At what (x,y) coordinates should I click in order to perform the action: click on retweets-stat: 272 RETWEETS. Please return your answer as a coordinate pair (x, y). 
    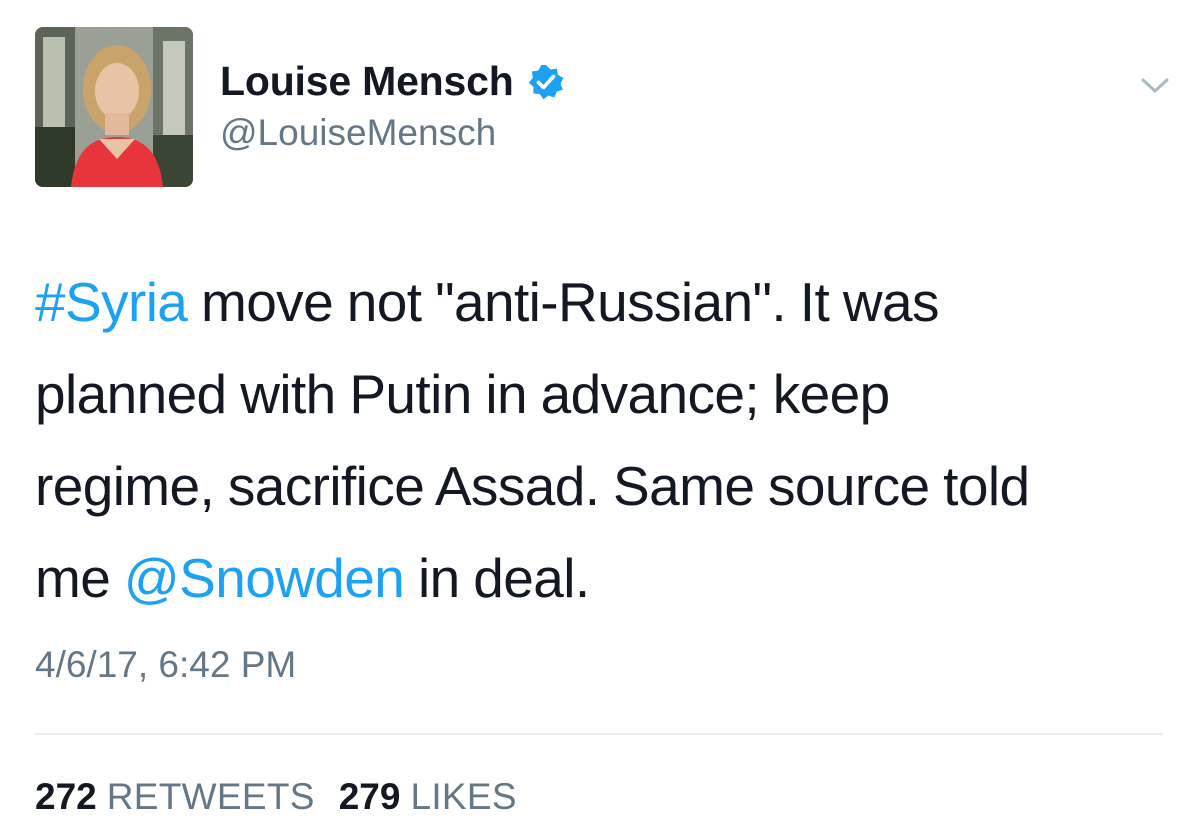
    Looking at the image, I should click on (175, 797).